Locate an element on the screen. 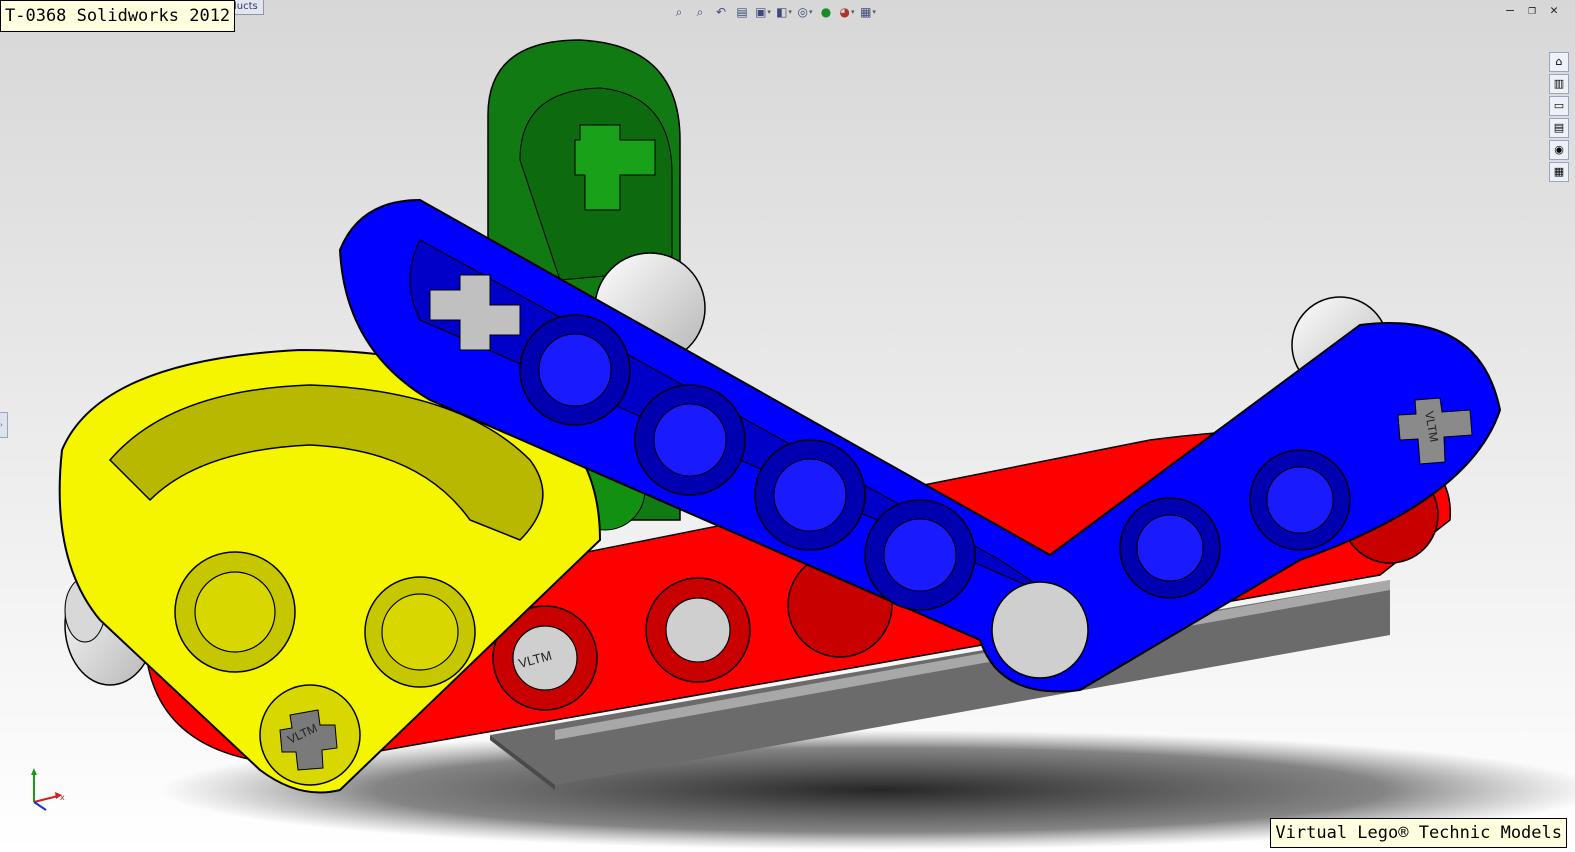 The width and height of the screenshot is (1575, 852). panel-collapse-handle: › is located at coordinates (4, 425).